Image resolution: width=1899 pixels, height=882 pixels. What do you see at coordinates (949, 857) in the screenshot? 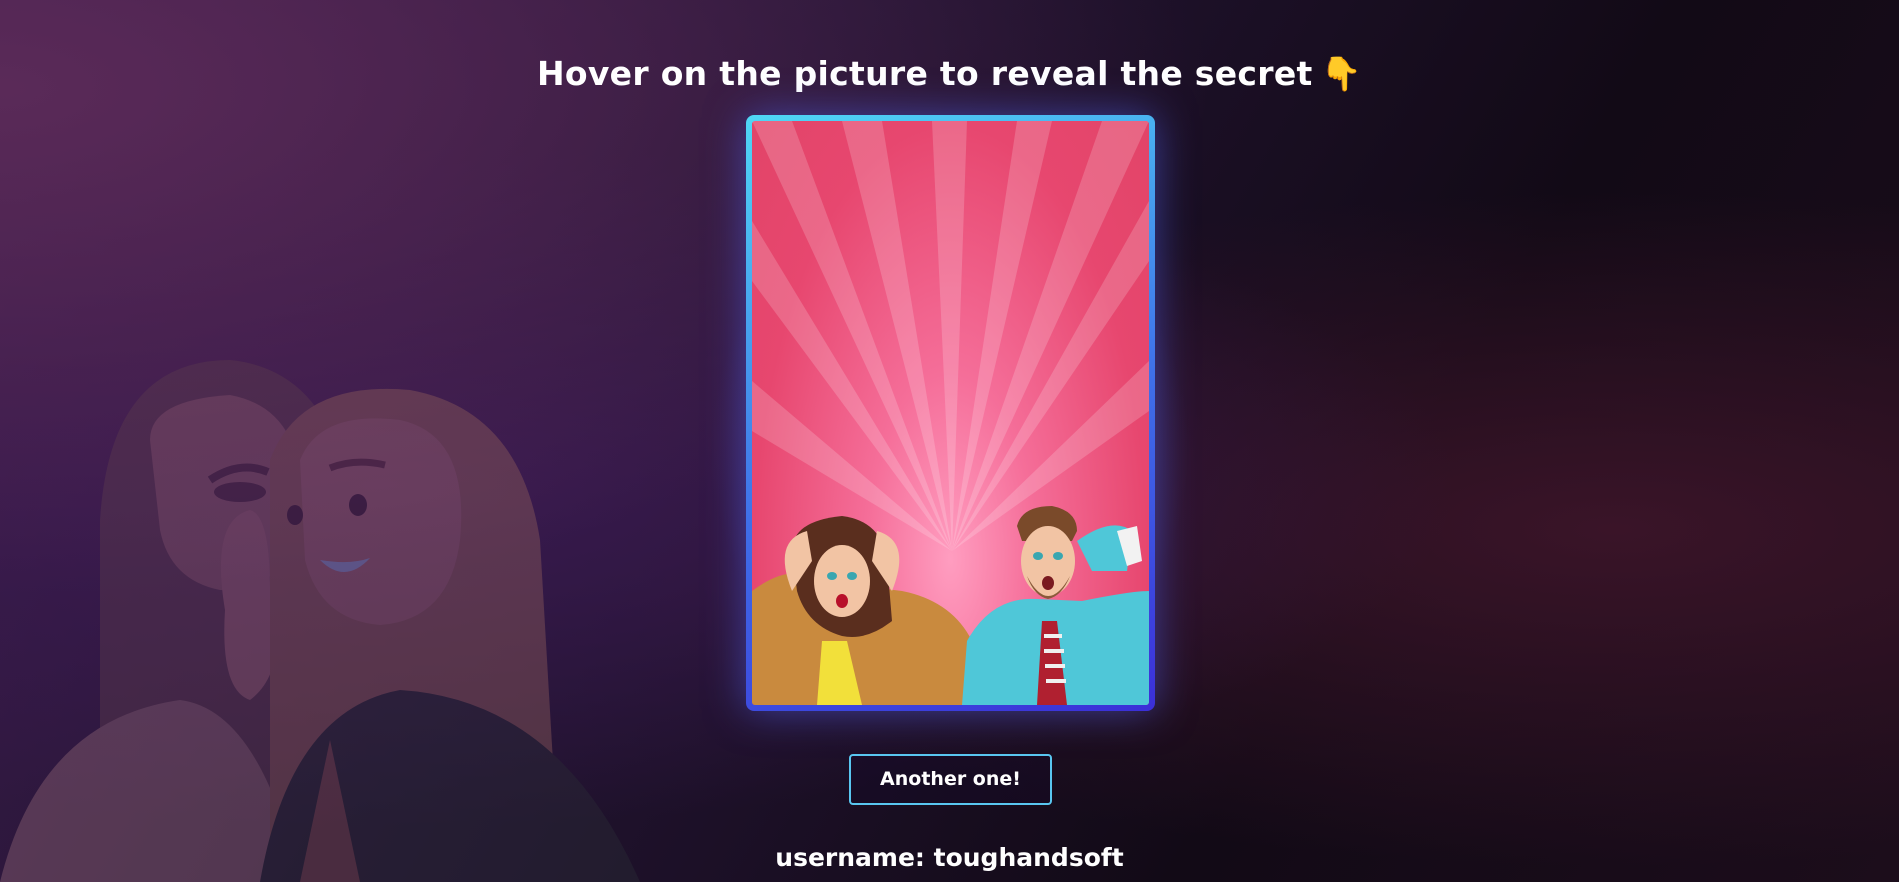
I see `username-text: username: toughandsoft` at bounding box center [949, 857].